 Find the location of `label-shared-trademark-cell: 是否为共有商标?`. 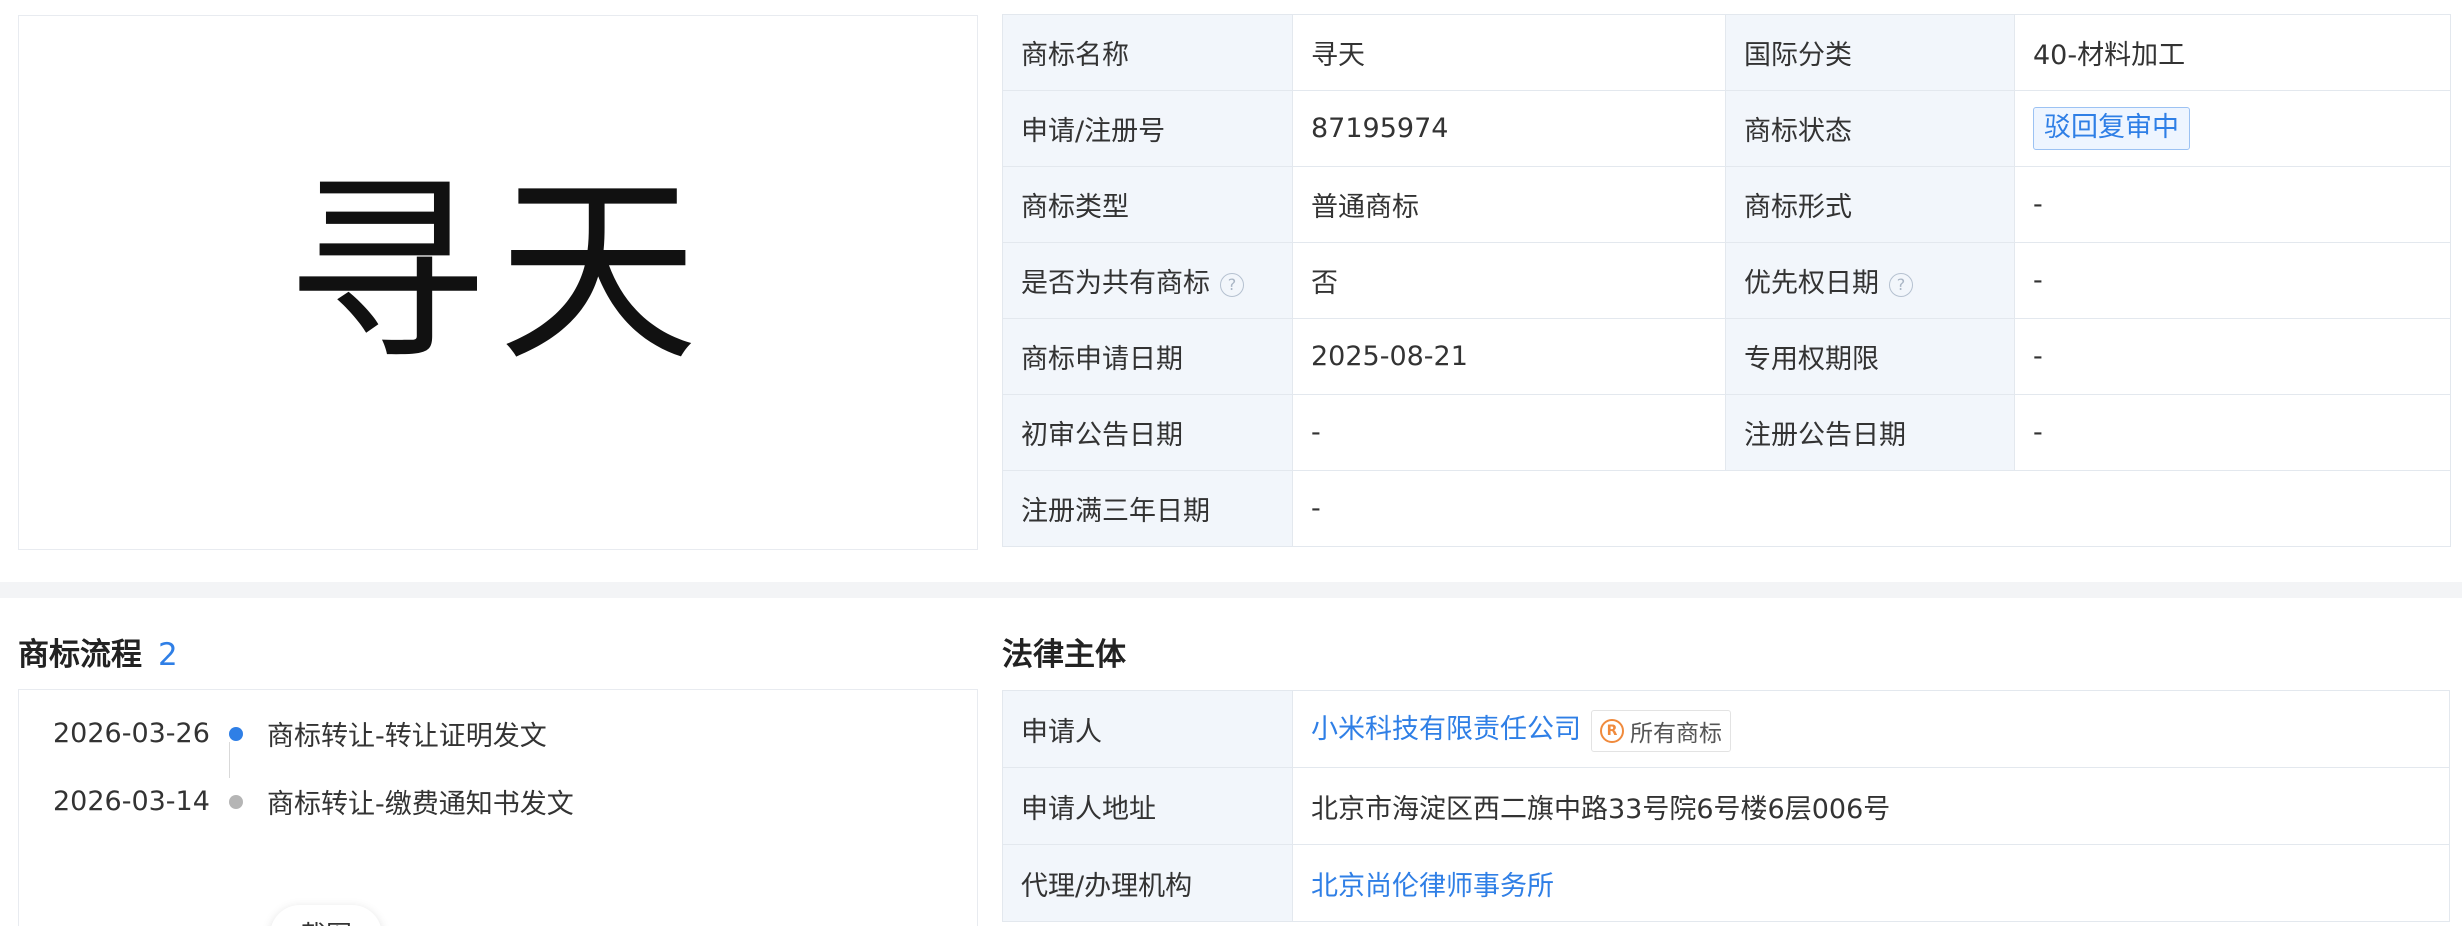

label-shared-trademark-cell: 是否为共有商标? is located at coordinates (1147, 280).